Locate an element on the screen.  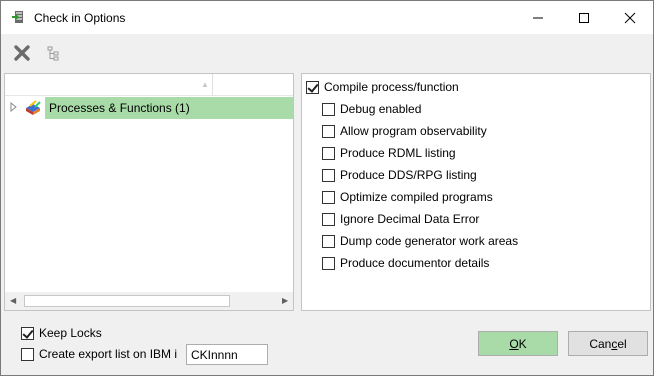
title-bar: Check in Options is located at coordinates (327, 17).